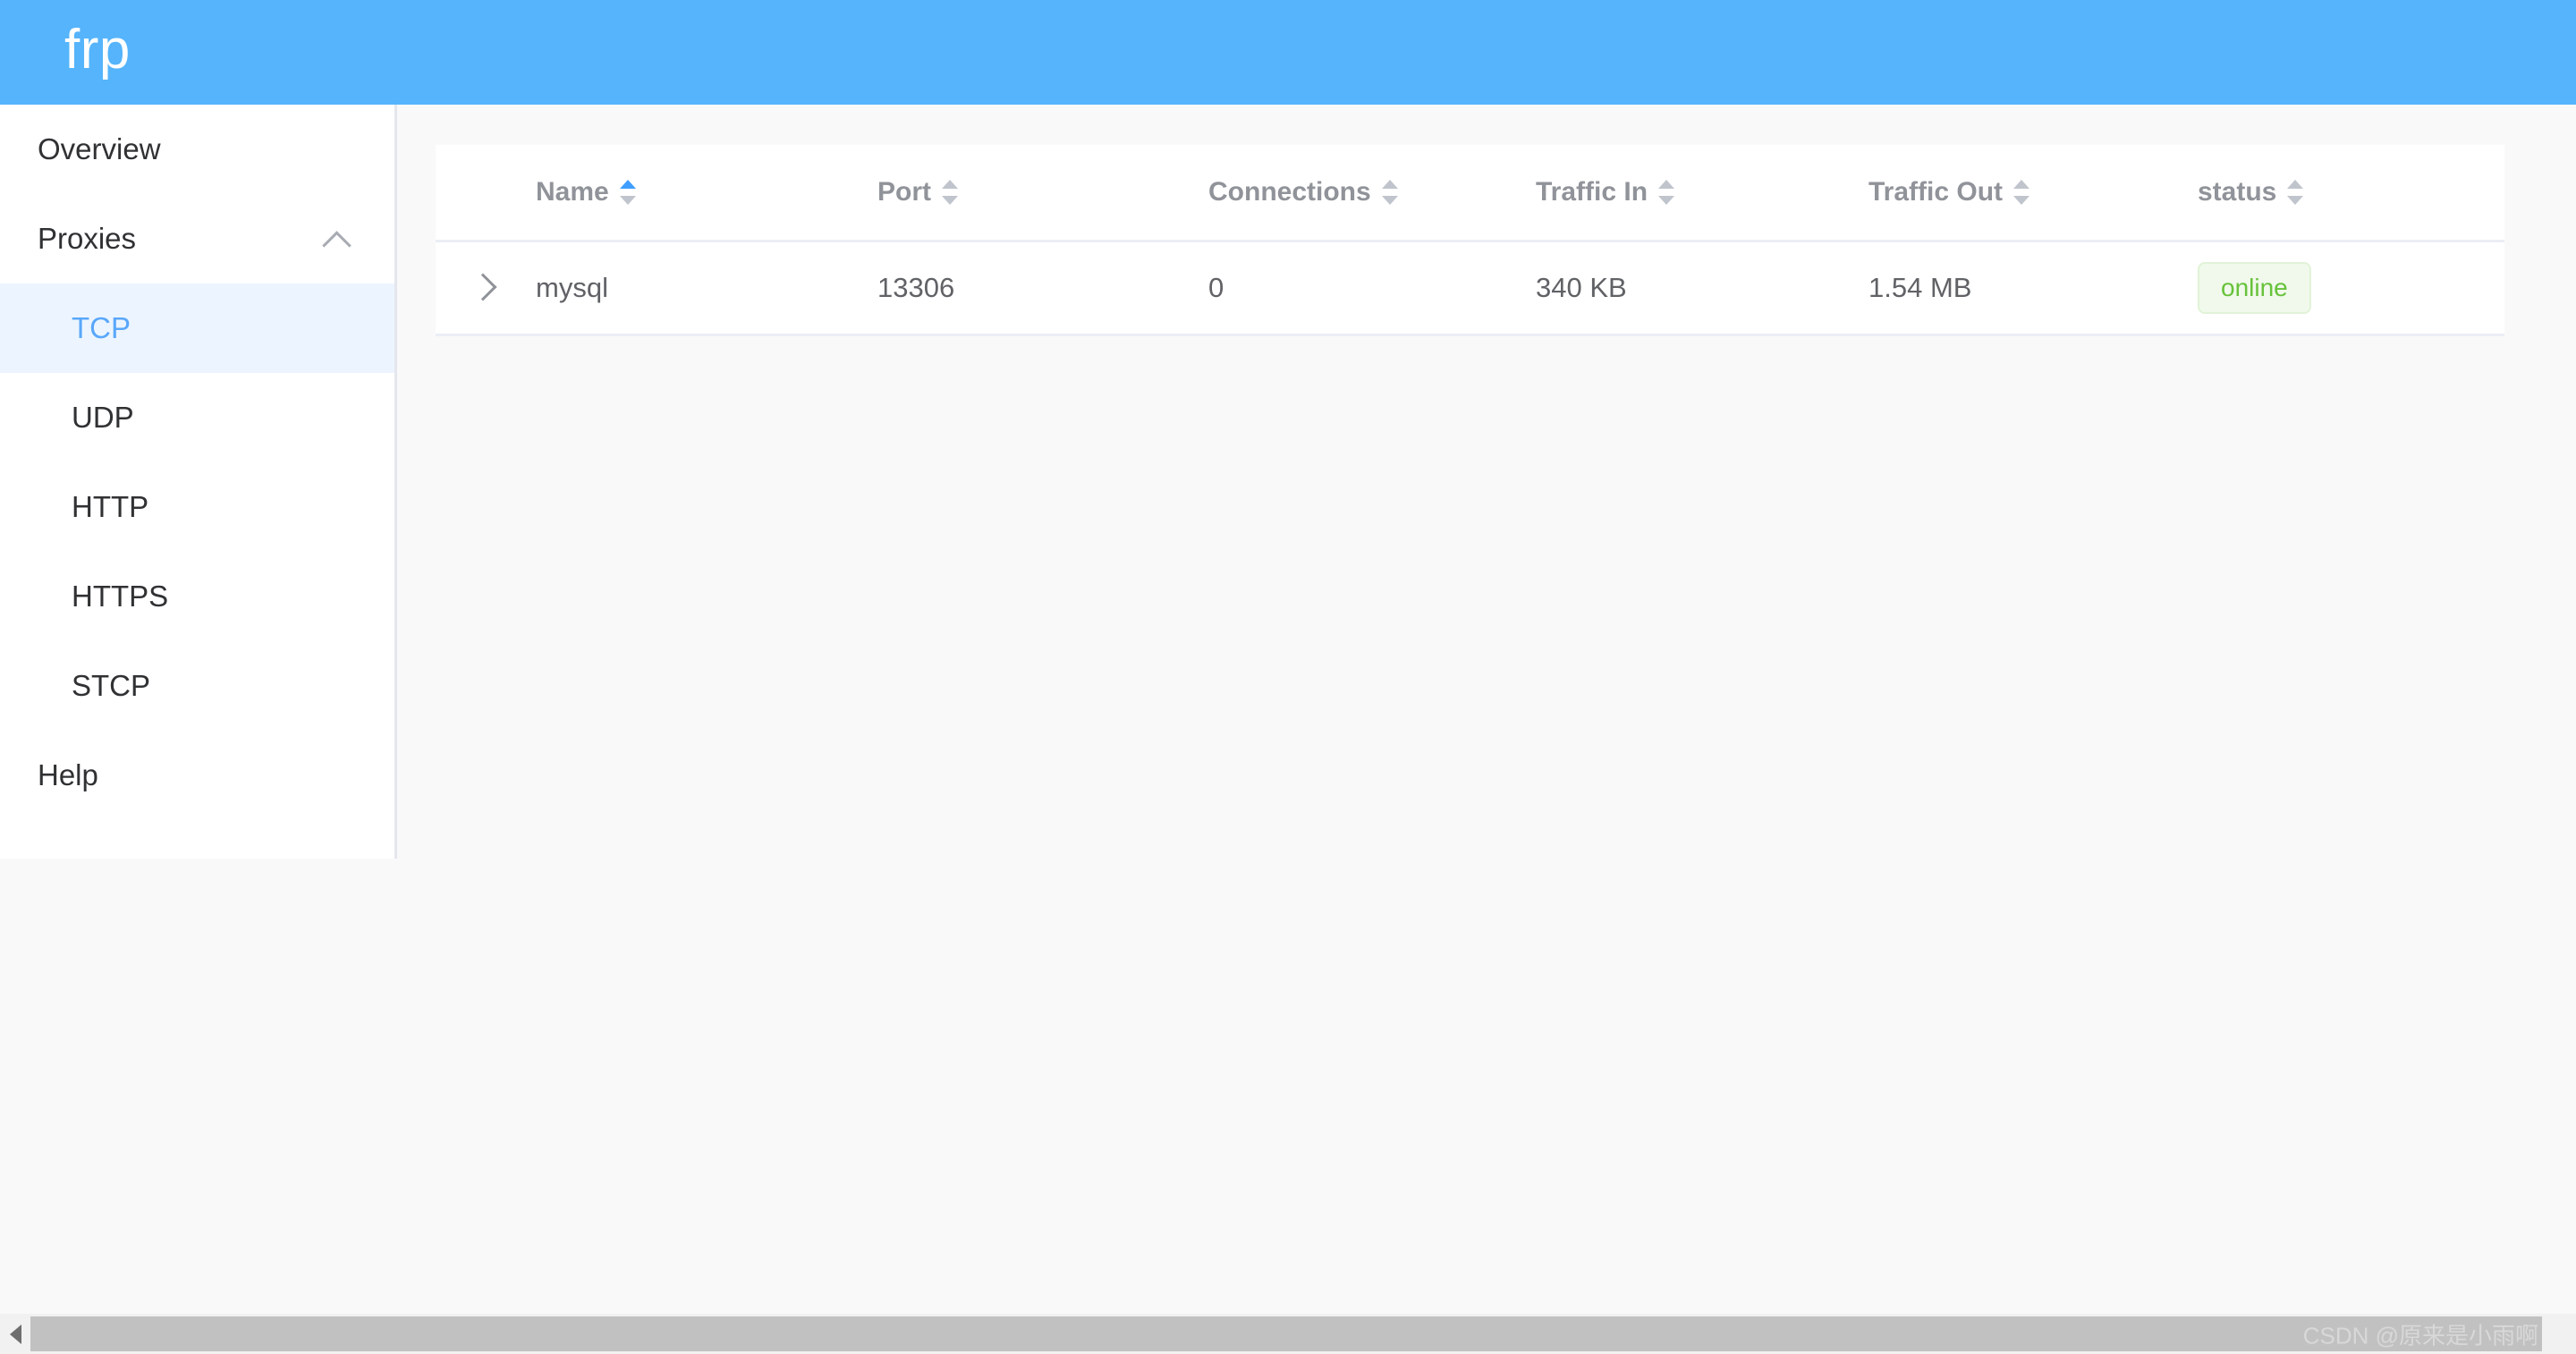 This screenshot has height=1354, width=2576. What do you see at coordinates (337, 238) in the screenshot?
I see `chevron-up-icon` at bounding box center [337, 238].